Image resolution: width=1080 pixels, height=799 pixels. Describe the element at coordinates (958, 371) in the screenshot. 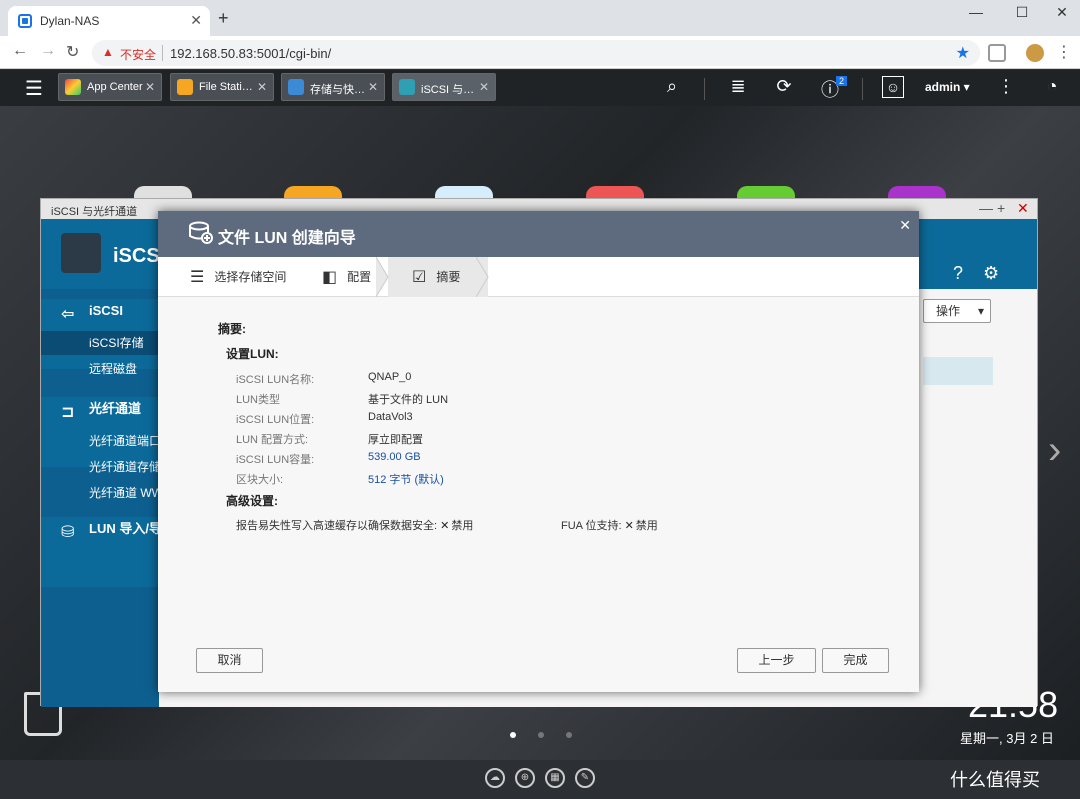

I see `selected-row` at that location.